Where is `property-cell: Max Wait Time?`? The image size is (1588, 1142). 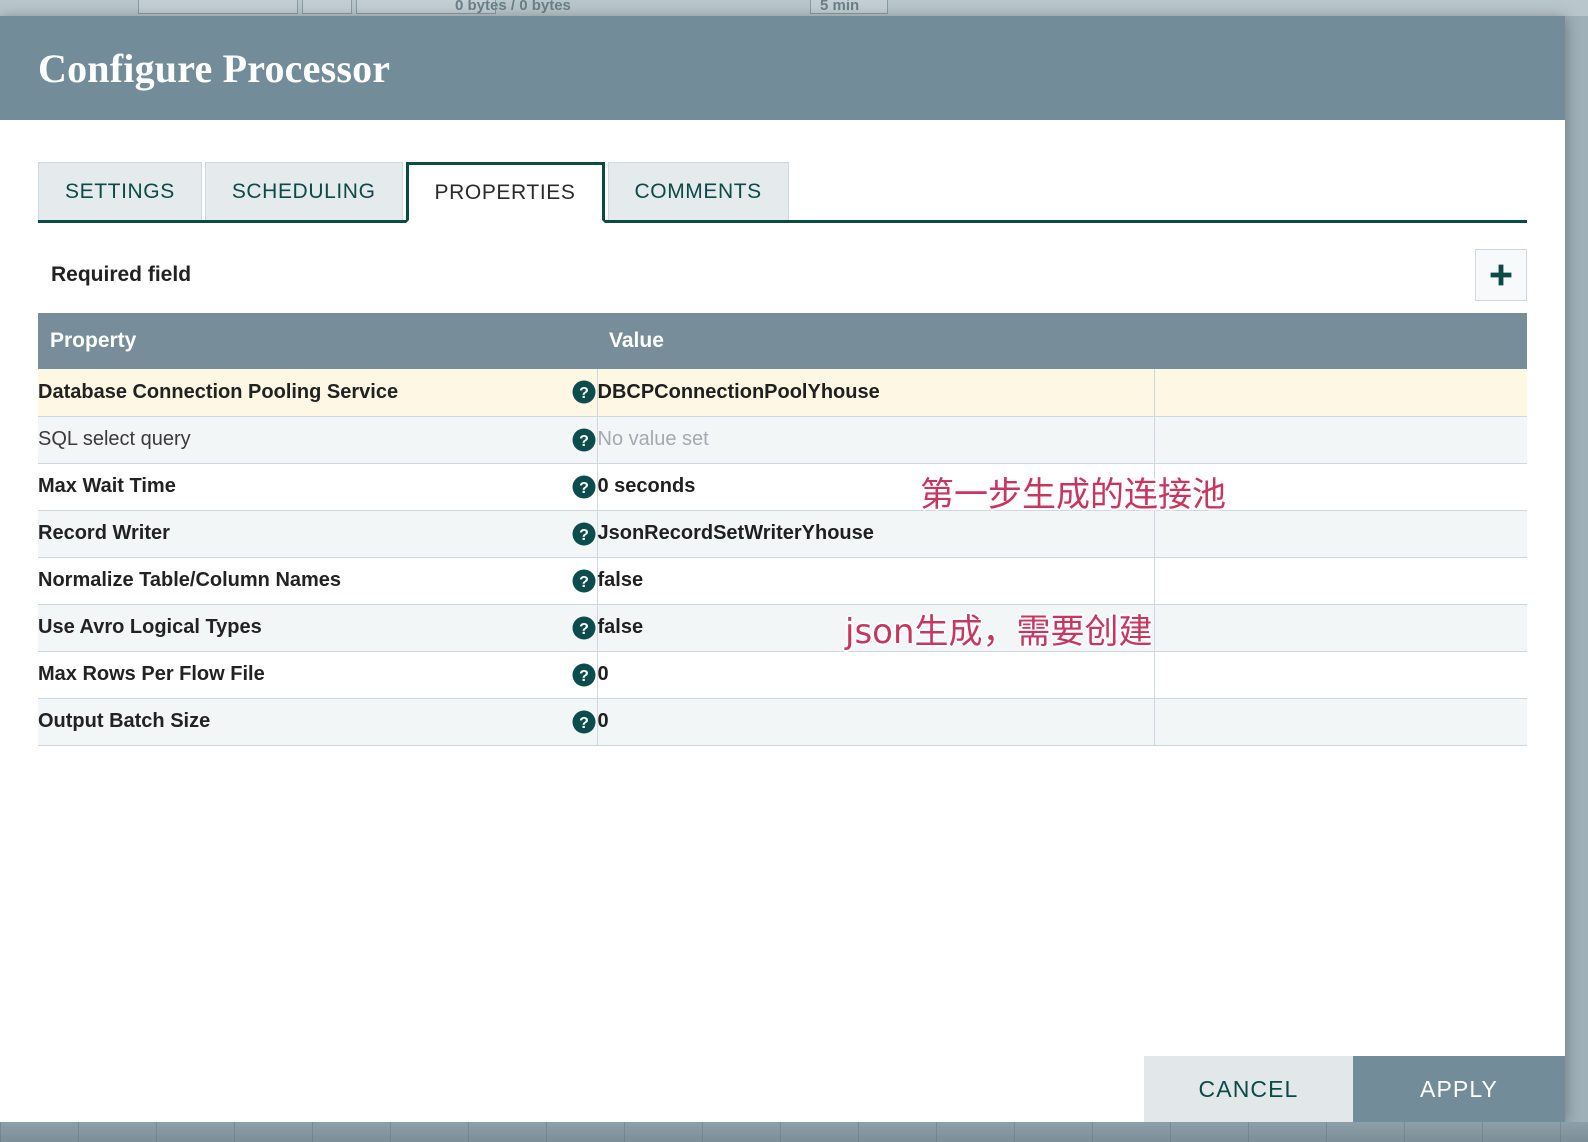
property-cell: Max Wait Time? is located at coordinates (318, 487).